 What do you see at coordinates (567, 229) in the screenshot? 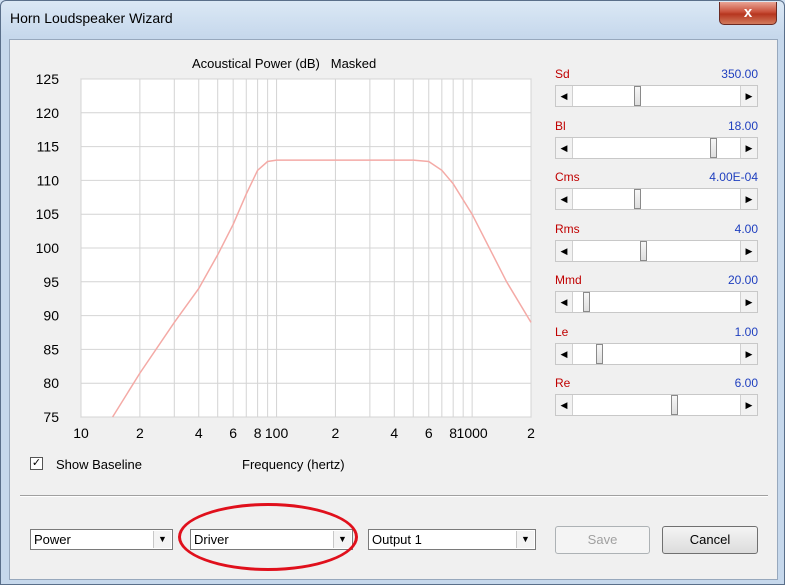
I see `param-label-rms: Rms` at bounding box center [567, 229].